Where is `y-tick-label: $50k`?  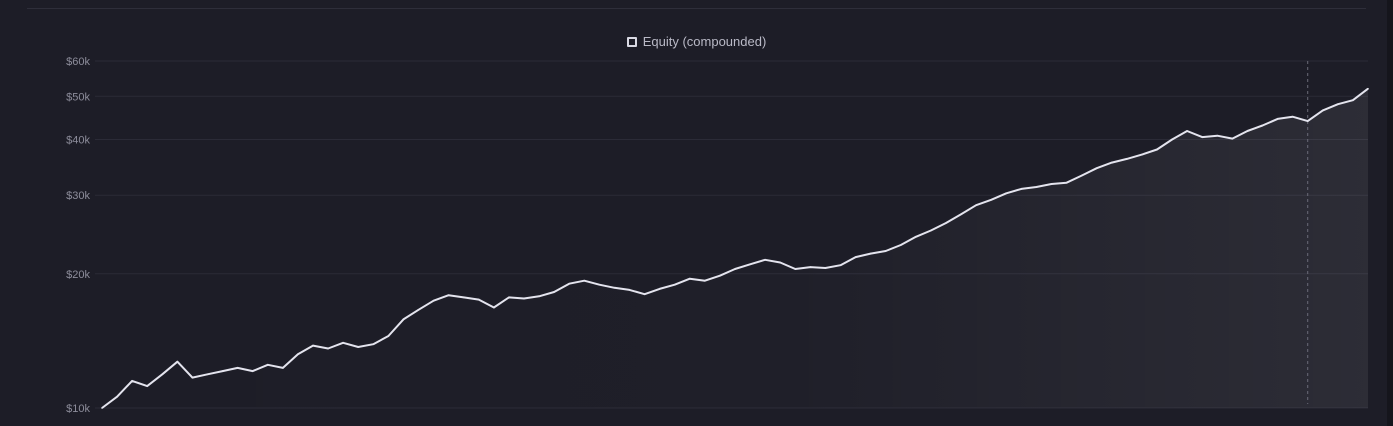
y-tick-label: $50k is located at coordinates (78, 97).